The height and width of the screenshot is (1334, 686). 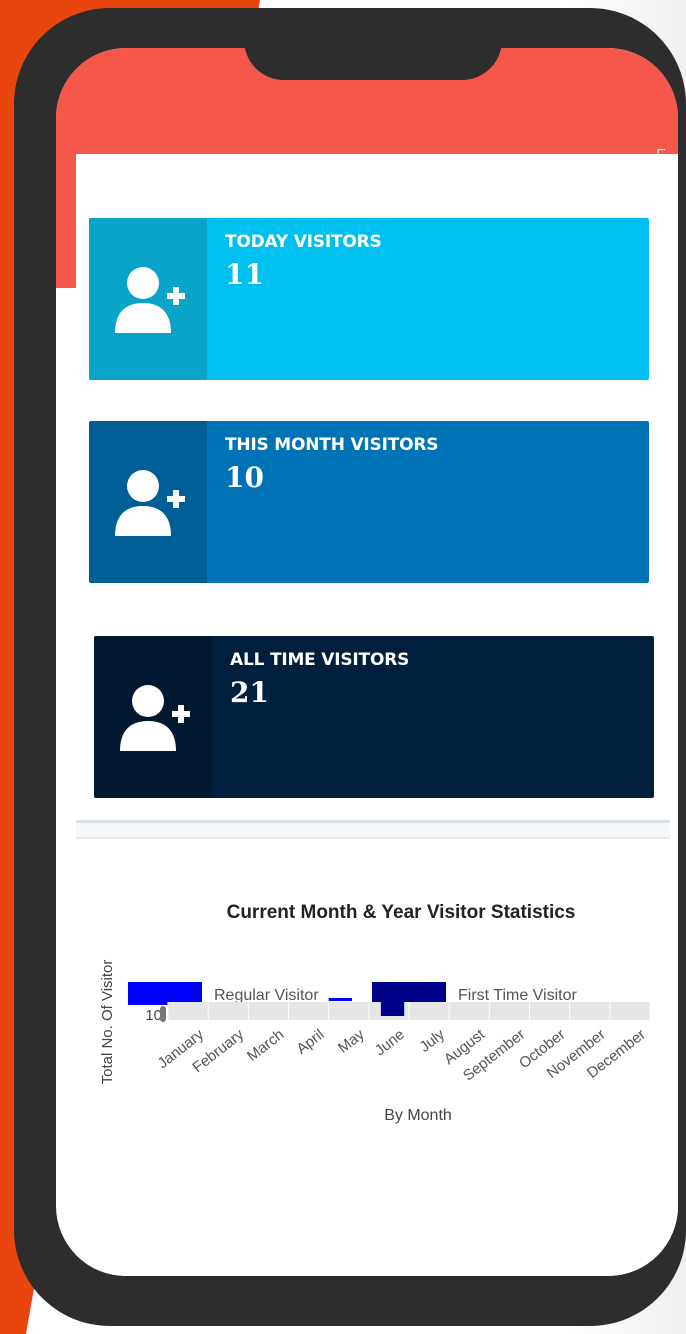 What do you see at coordinates (353, 993) in the screenshot?
I see `legend: Regular Visitor First Time Visitor` at bounding box center [353, 993].